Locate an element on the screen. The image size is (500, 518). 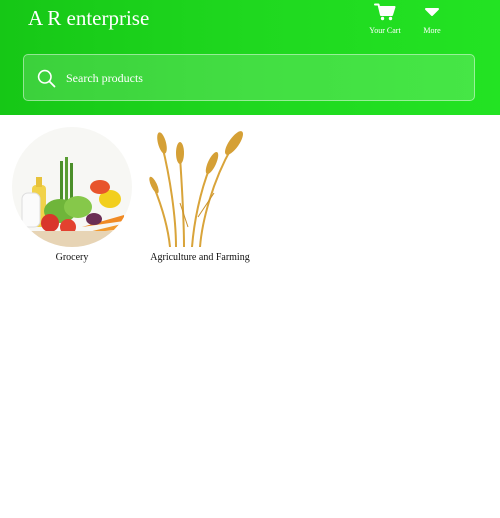
category-name: Agriculture and Farming is located at coordinates (200, 257).